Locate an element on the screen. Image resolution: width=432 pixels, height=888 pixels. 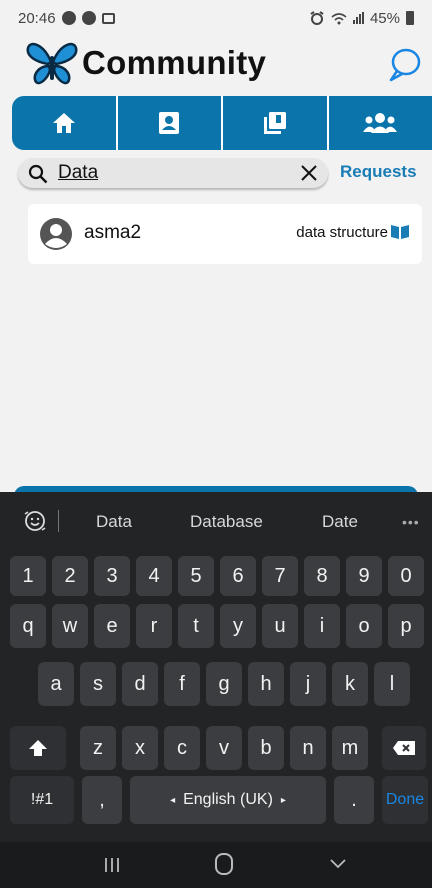
people-icon is located at coordinates (380, 123).